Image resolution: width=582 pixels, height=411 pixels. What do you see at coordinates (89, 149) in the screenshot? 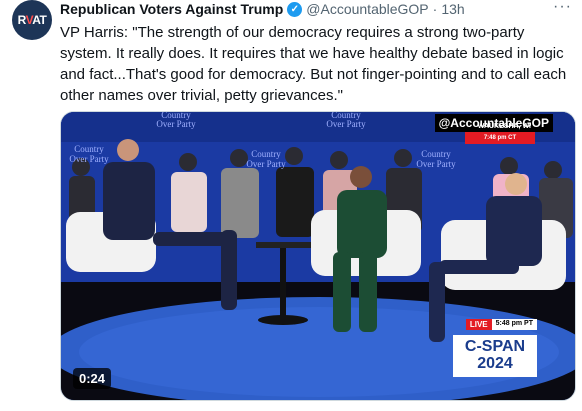
I see `backdrop-text-5: Country` at bounding box center [89, 149].